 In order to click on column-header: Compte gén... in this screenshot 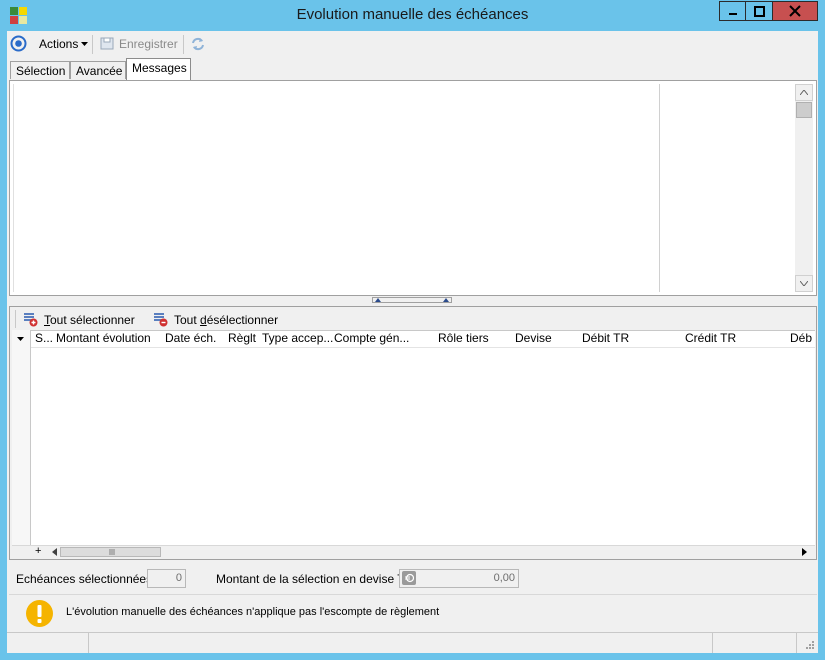, I will do `click(371, 340)`.